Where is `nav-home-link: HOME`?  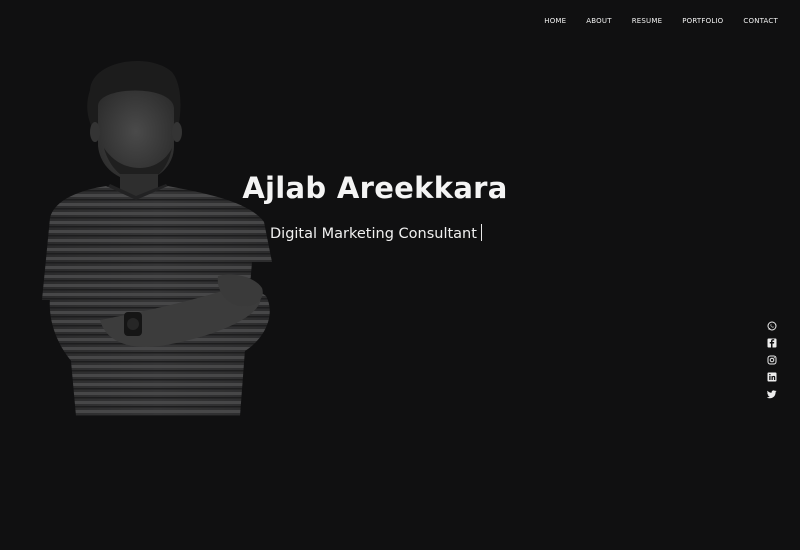 nav-home-link: HOME is located at coordinates (555, 21).